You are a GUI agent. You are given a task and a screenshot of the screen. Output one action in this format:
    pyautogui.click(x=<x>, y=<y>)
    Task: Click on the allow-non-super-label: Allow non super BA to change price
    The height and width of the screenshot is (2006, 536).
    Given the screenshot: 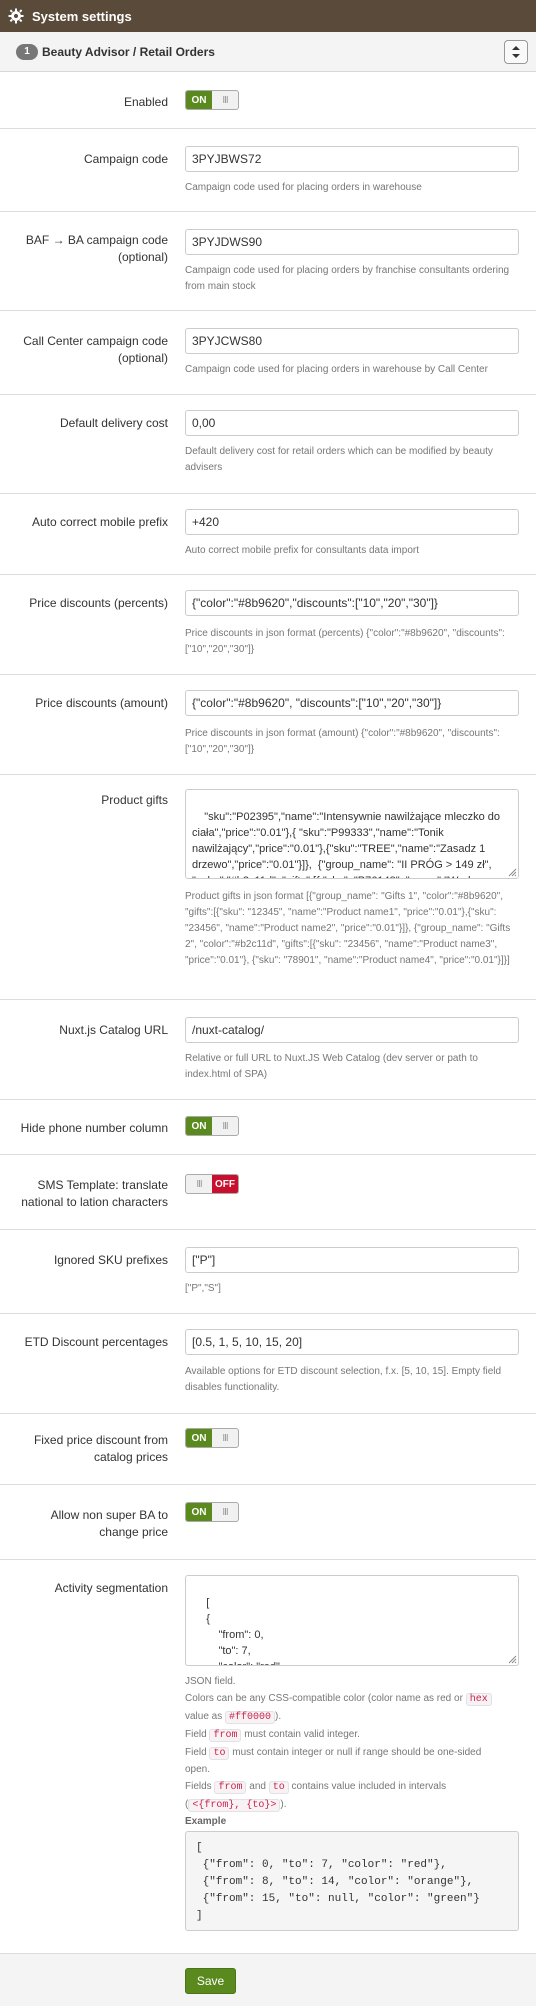 What is the action you would take?
    pyautogui.click(x=109, y=1524)
    